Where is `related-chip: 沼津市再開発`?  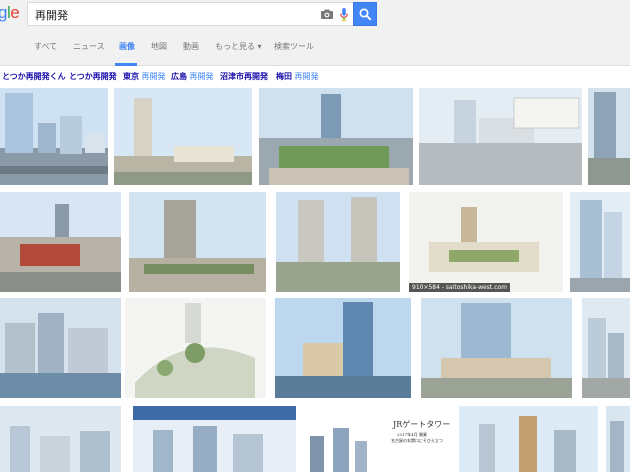 related-chip: 沼津市再開発 is located at coordinates (244, 76).